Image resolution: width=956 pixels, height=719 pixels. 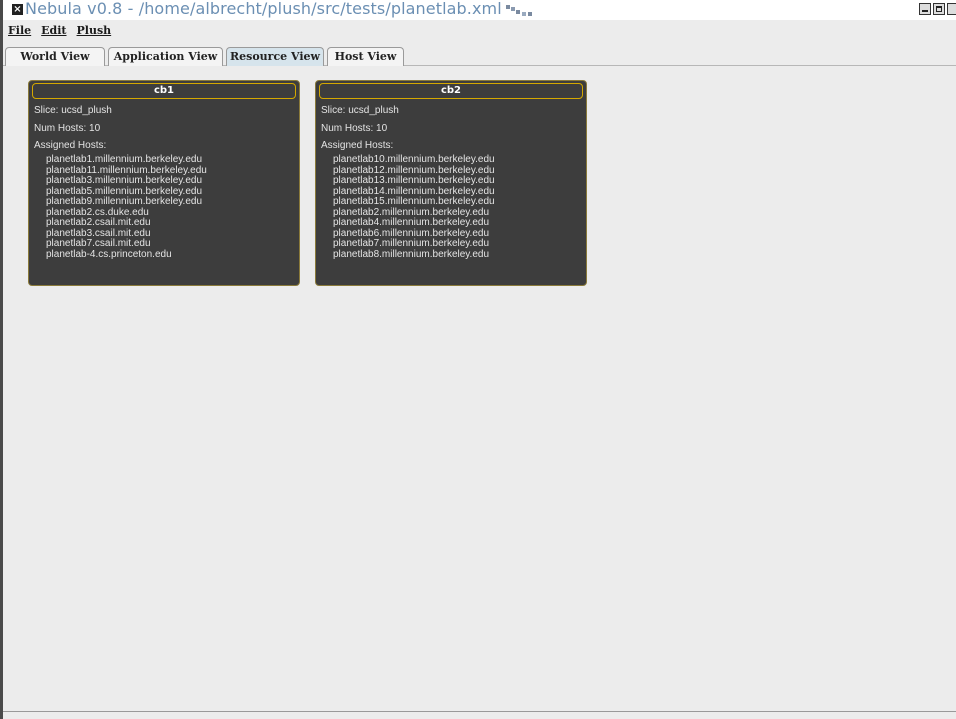 What do you see at coordinates (925, 9) in the screenshot?
I see `minimize-button` at bounding box center [925, 9].